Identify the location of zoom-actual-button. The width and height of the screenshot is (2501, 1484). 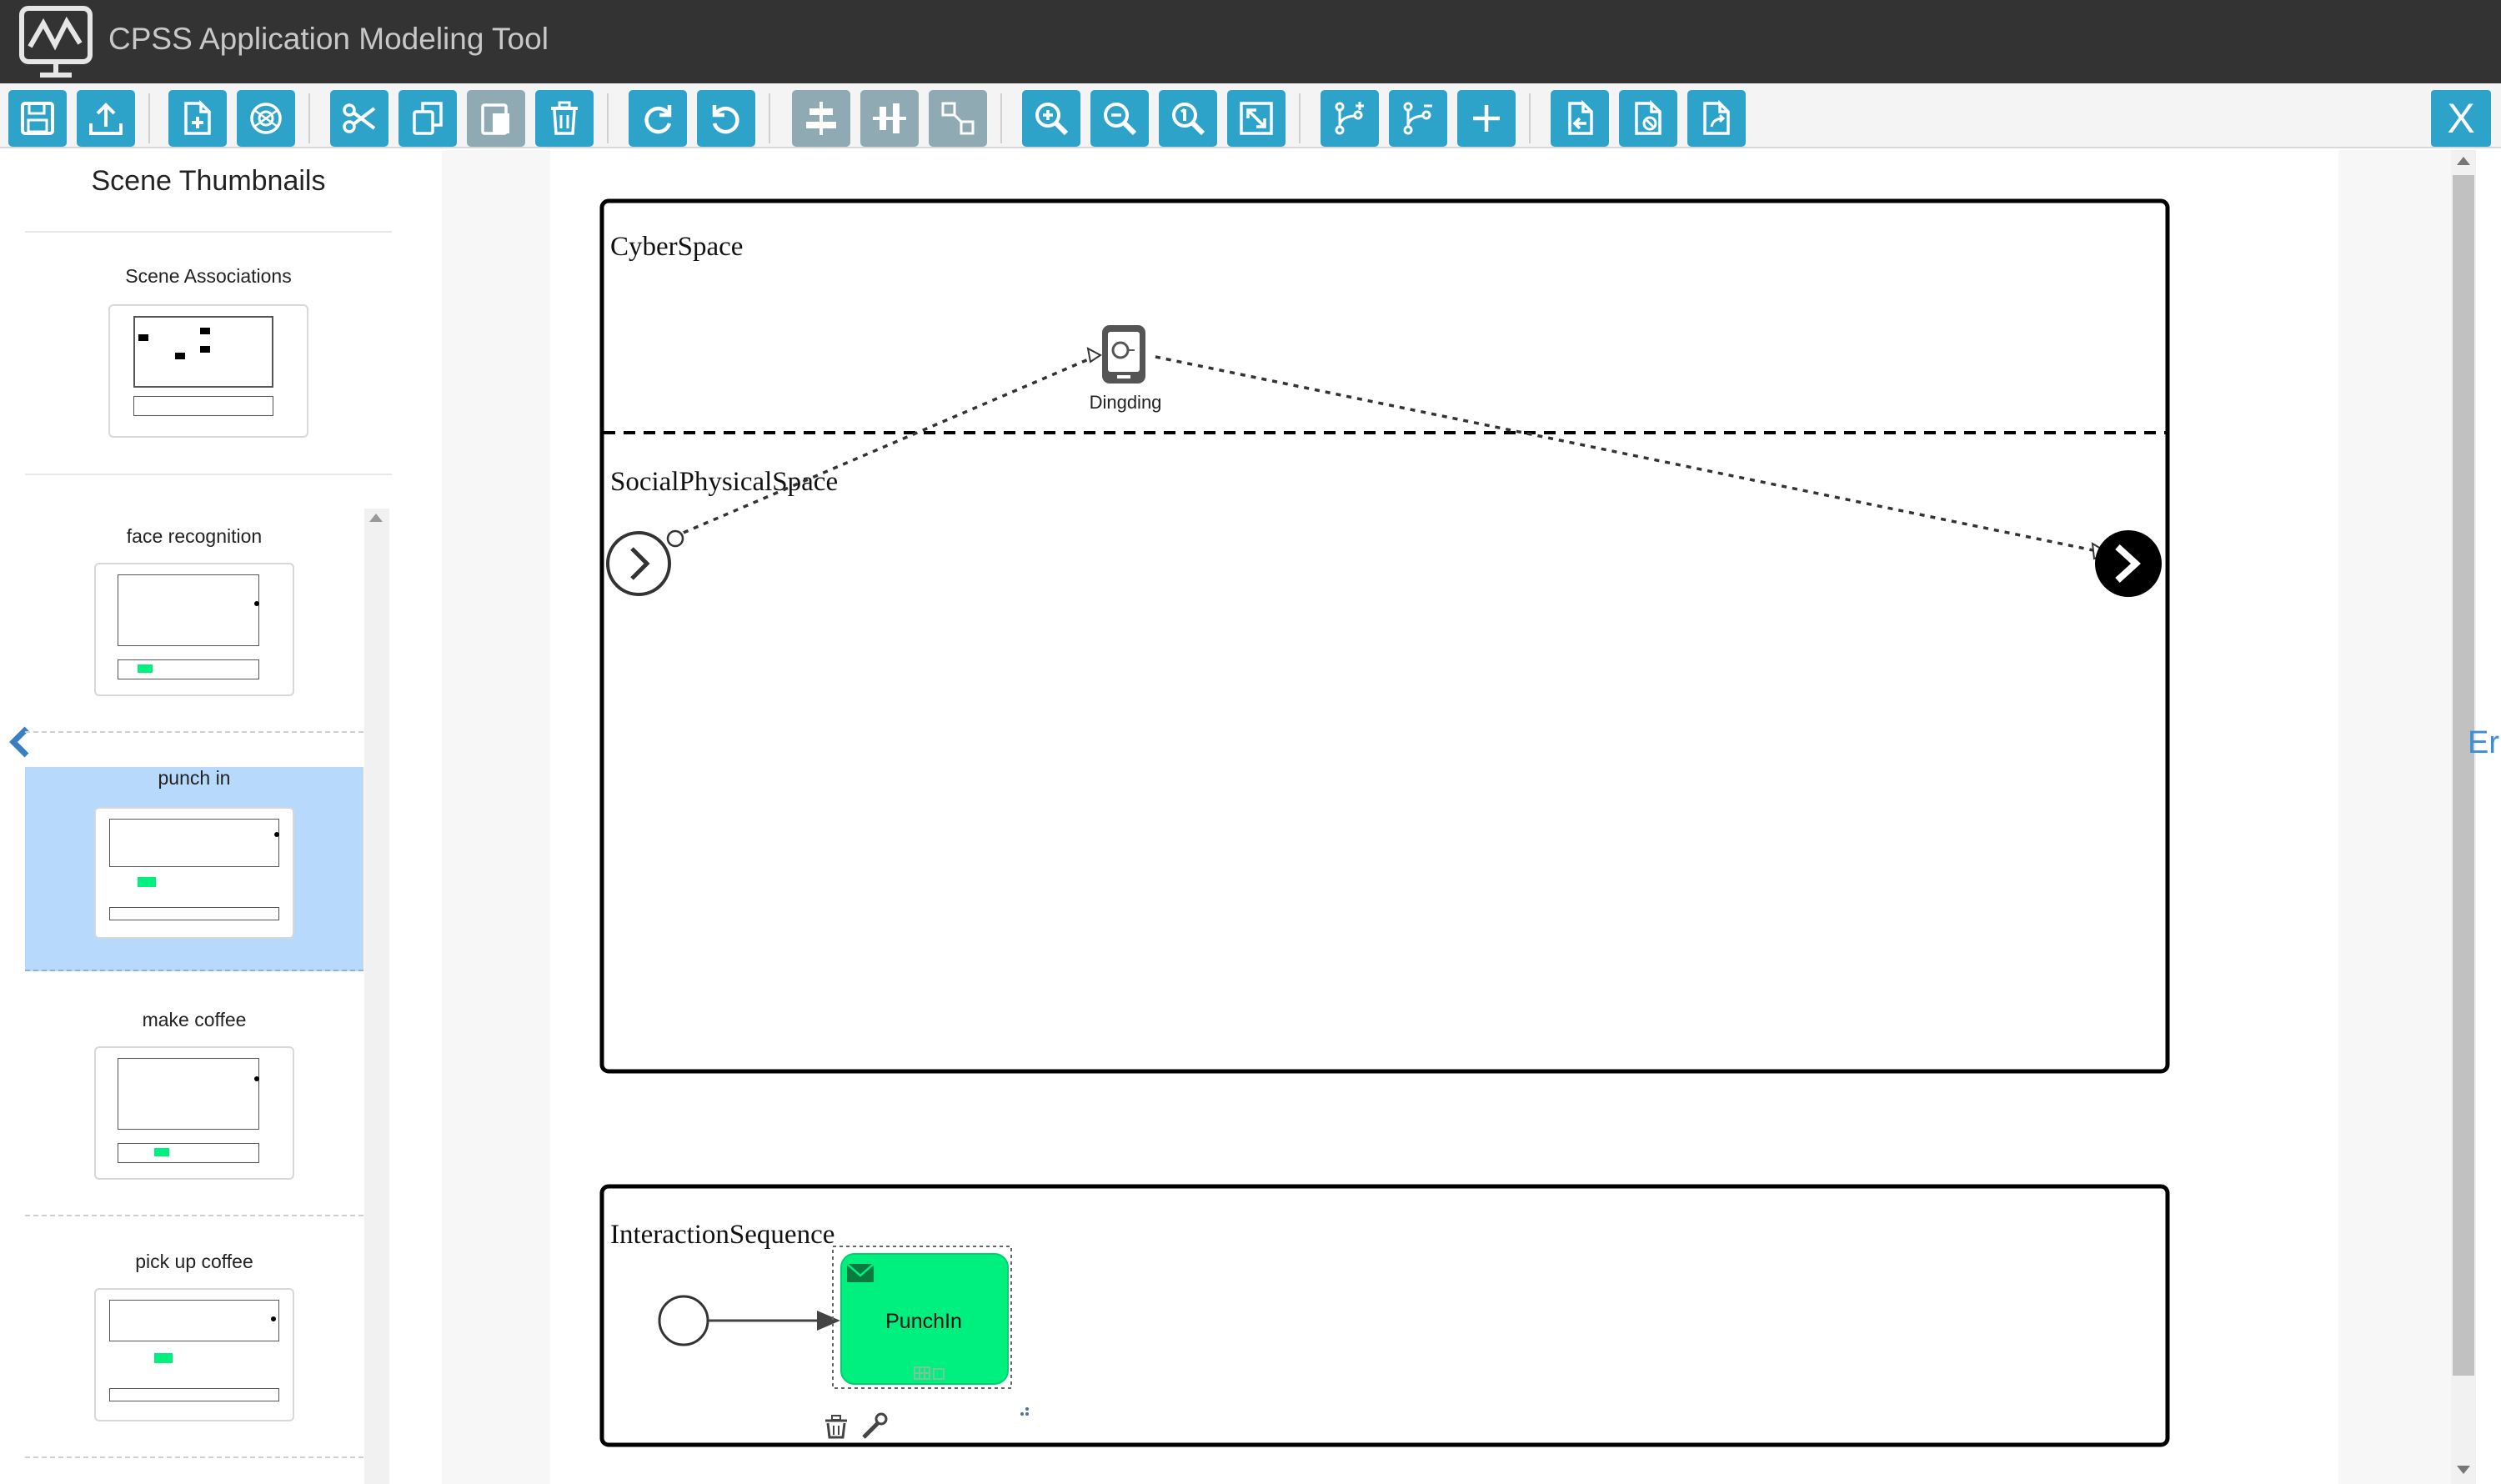
(1188, 118).